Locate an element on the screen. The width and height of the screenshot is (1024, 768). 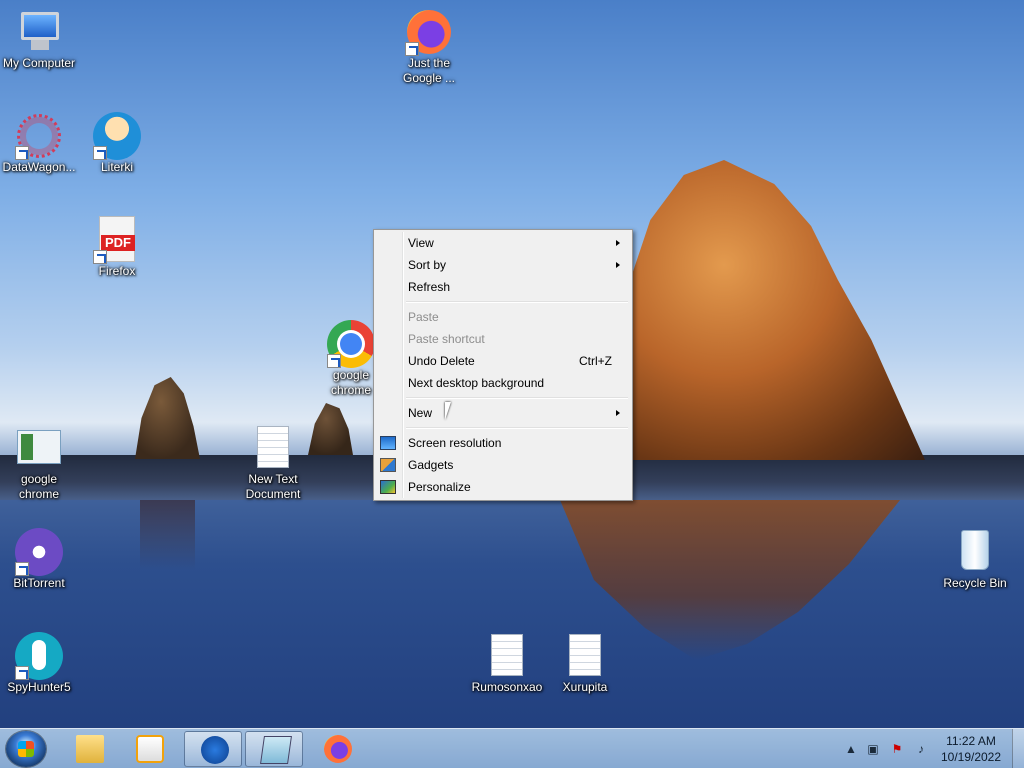
desktop-icon-label: Recycle Bin is located at coordinates (975, 583).